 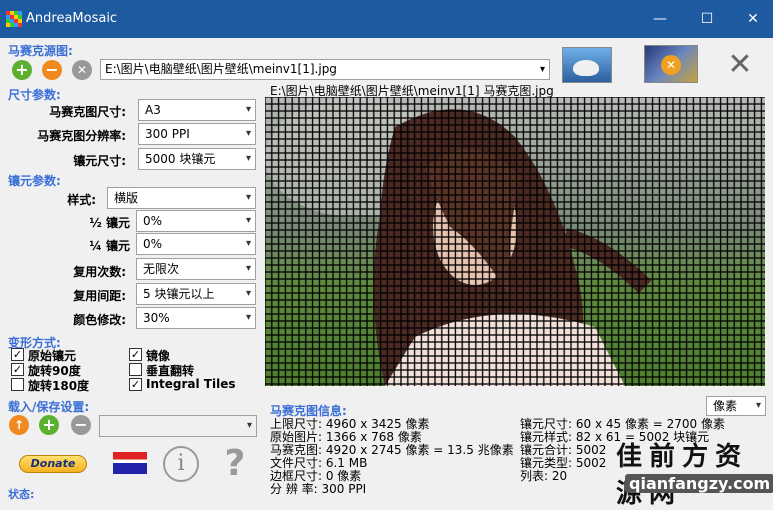 What do you see at coordinates (196, 318) in the screenshot?
I see `color-change-select: 30% ▾` at bounding box center [196, 318].